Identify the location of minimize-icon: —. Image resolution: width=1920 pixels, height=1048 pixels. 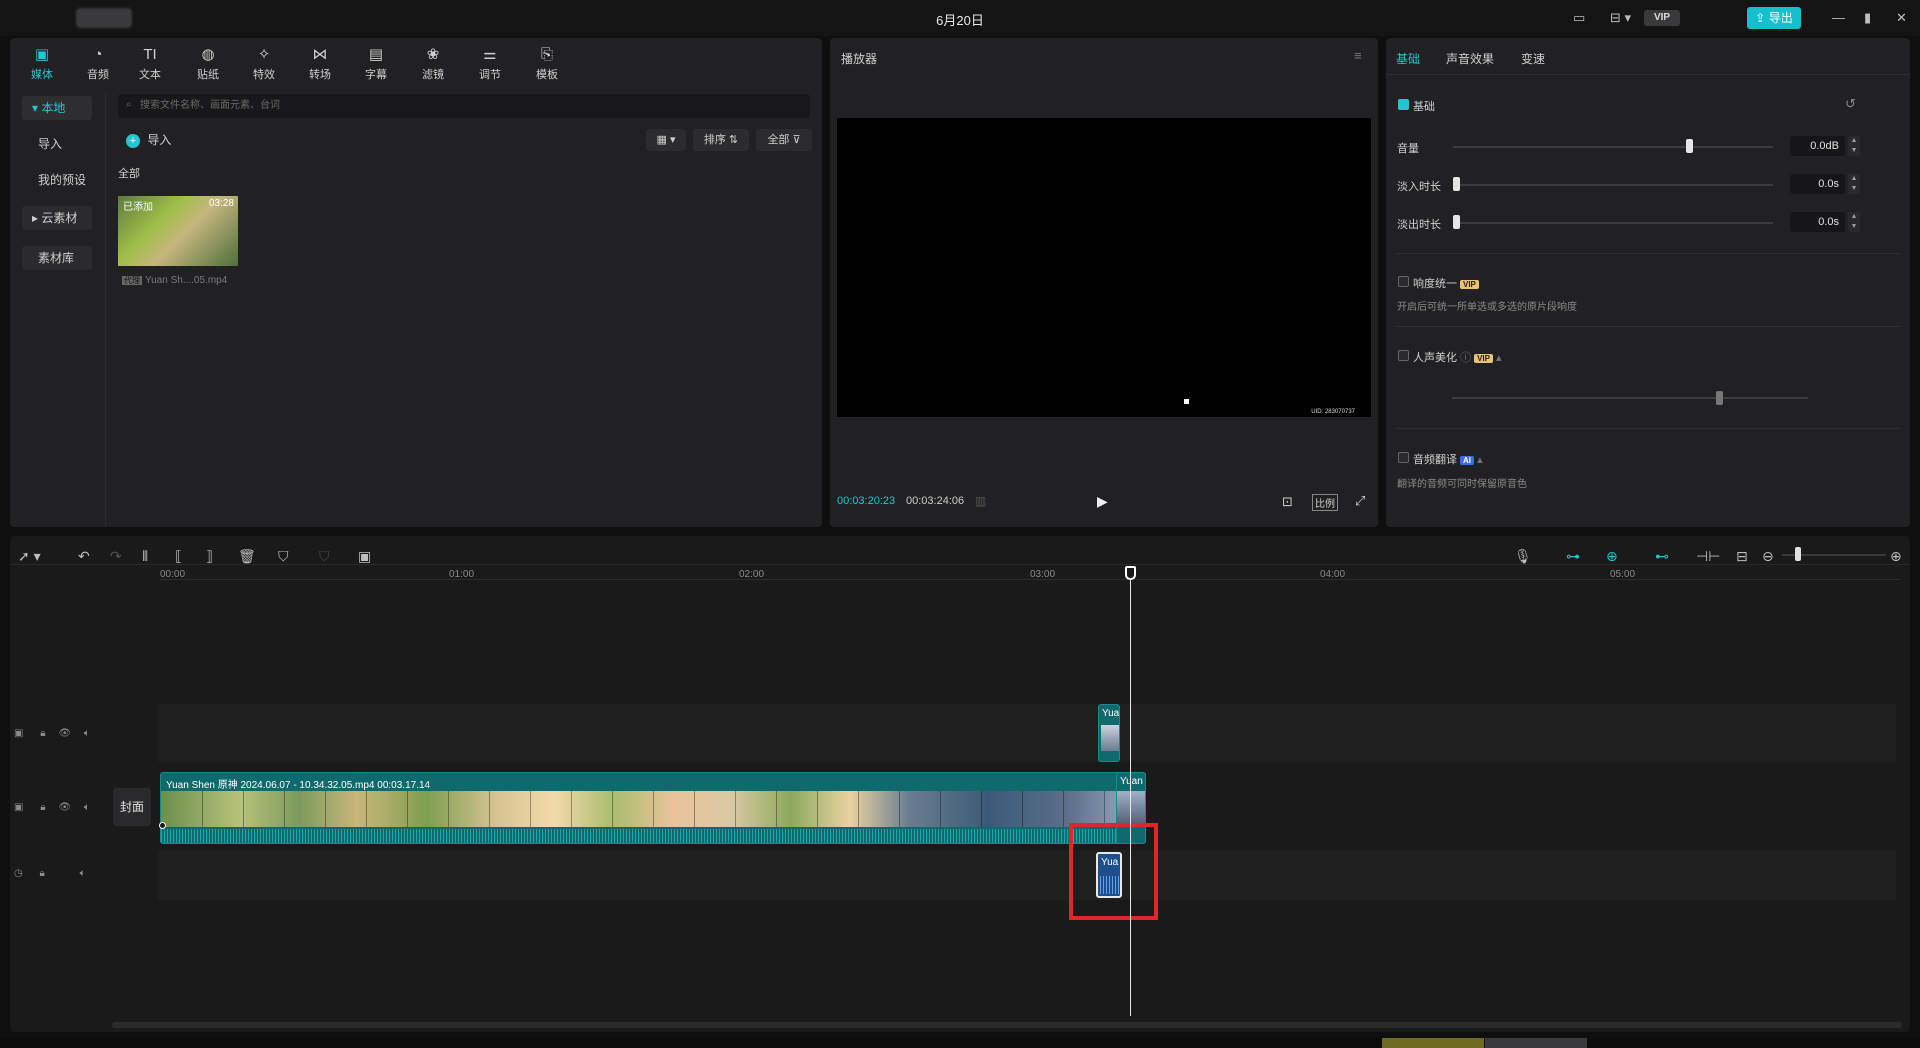
(1838, 17).